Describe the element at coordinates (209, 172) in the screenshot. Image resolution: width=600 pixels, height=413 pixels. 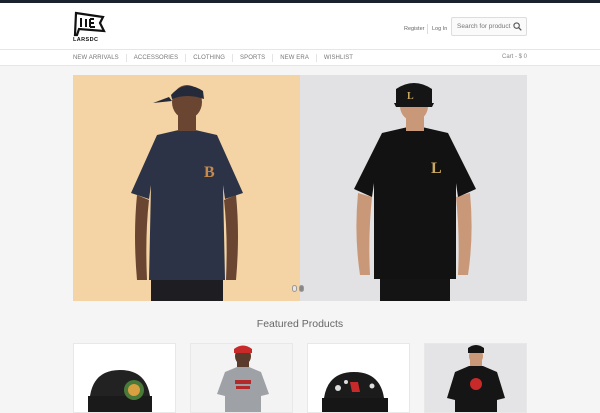
I see `hero-shirt-logo: B` at that location.